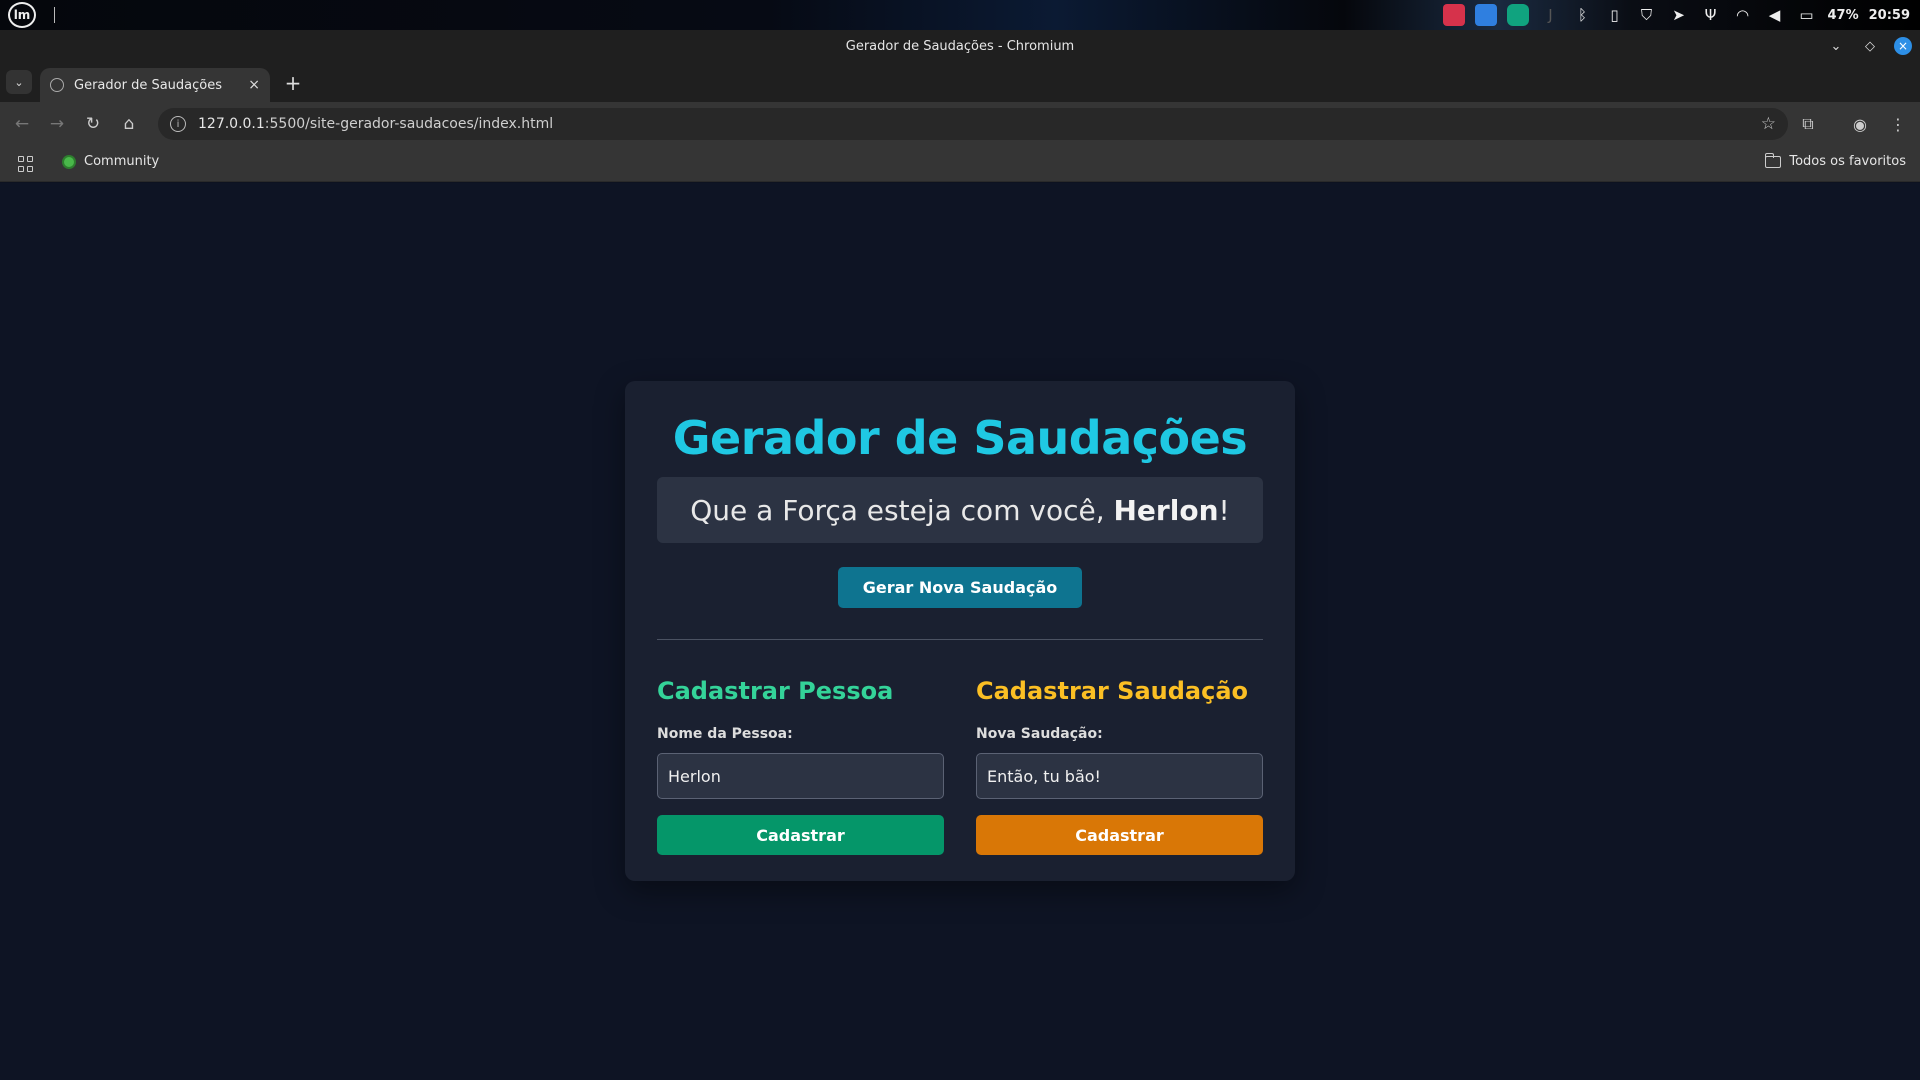  What do you see at coordinates (960, 82) in the screenshot?
I see `tab-strip: ⌄ Gerador de Saudações × +` at bounding box center [960, 82].